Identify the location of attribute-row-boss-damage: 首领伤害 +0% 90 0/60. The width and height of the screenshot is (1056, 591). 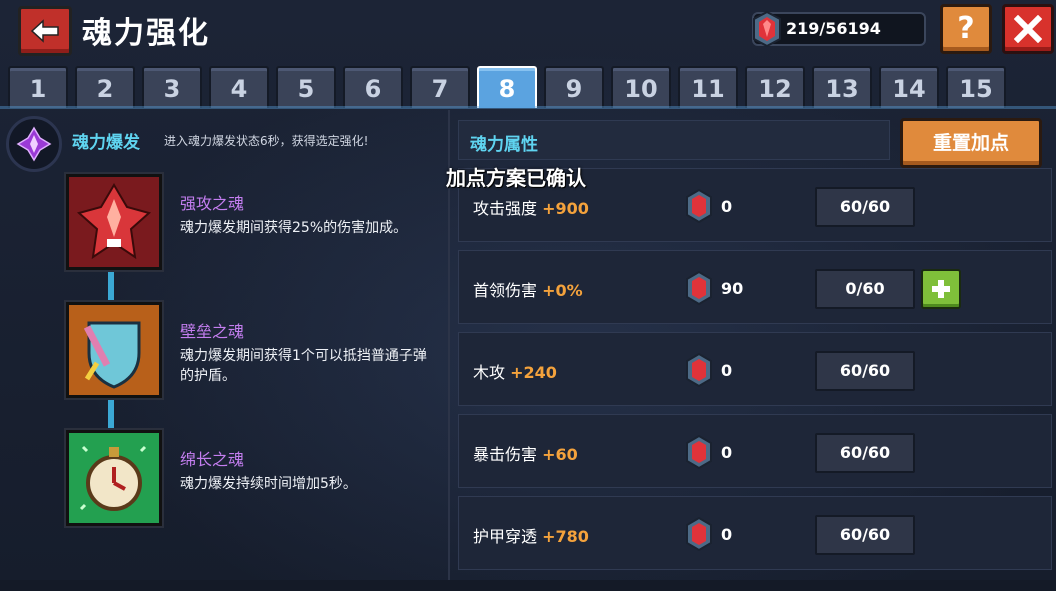
(755, 287).